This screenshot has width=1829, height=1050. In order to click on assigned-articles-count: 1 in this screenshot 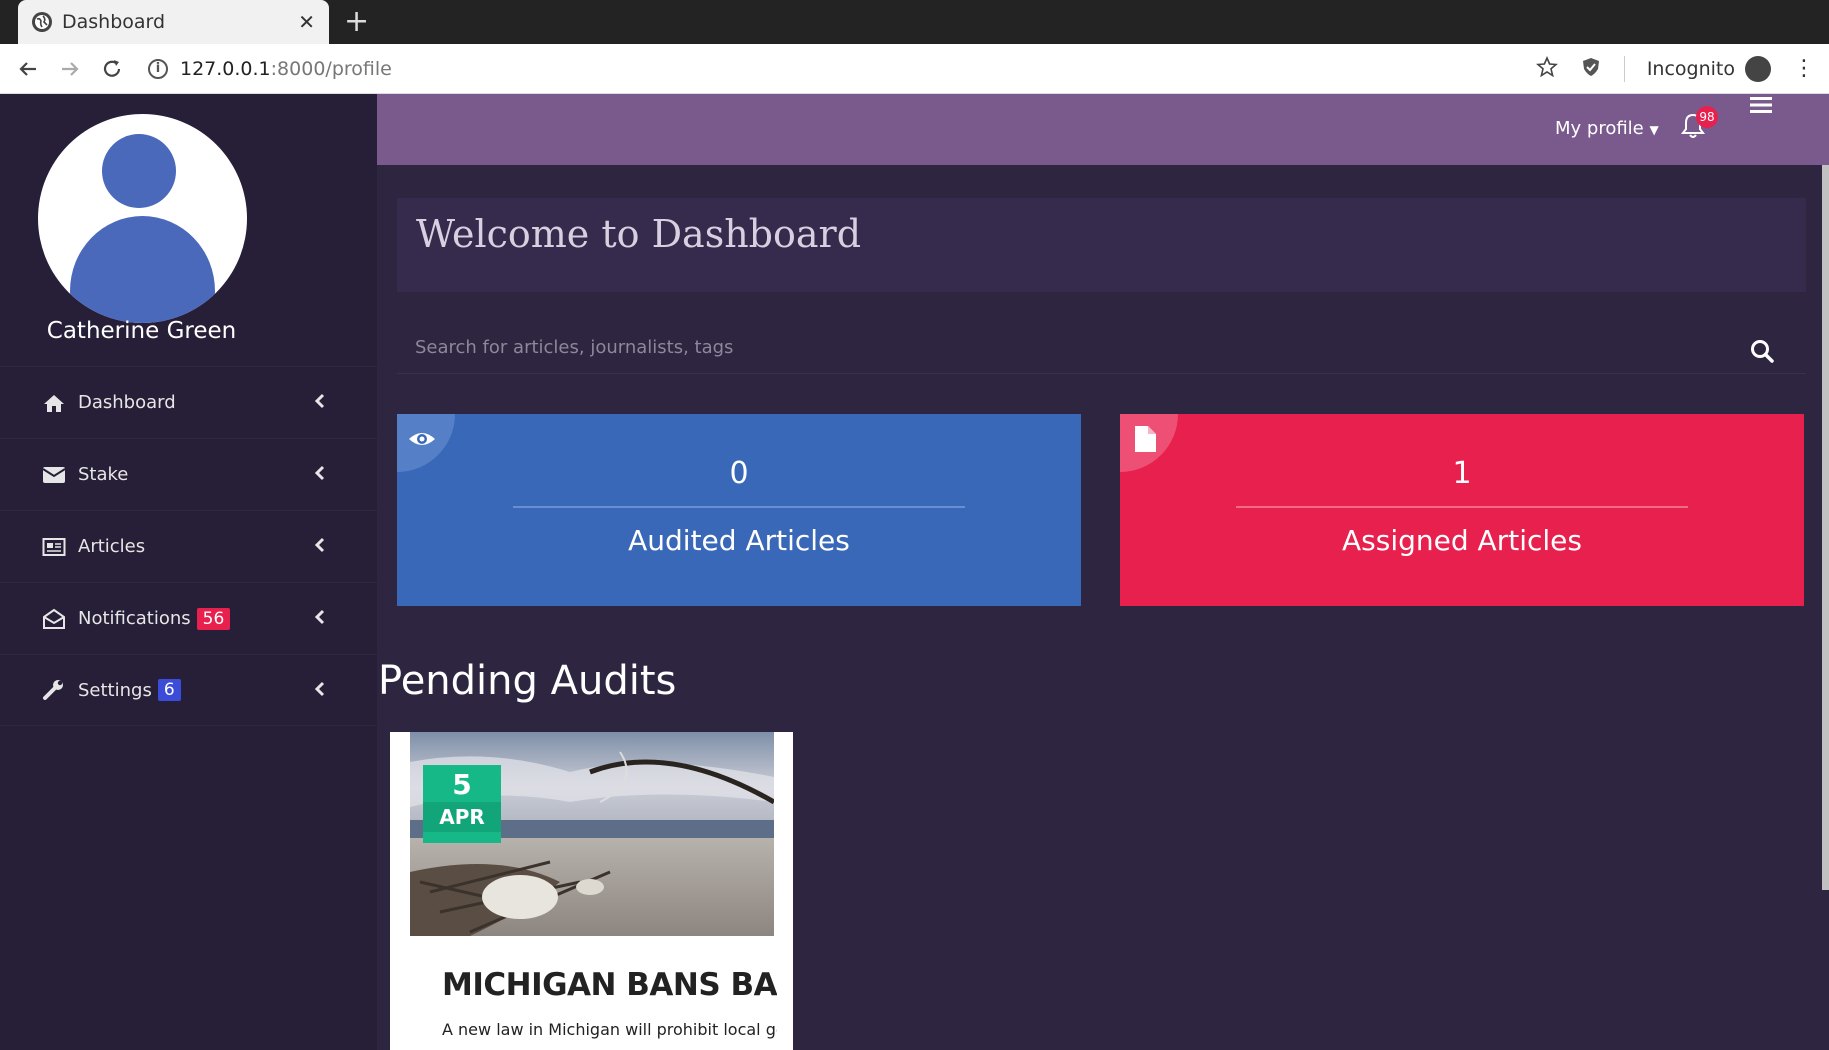, I will do `click(1462, 473)`.